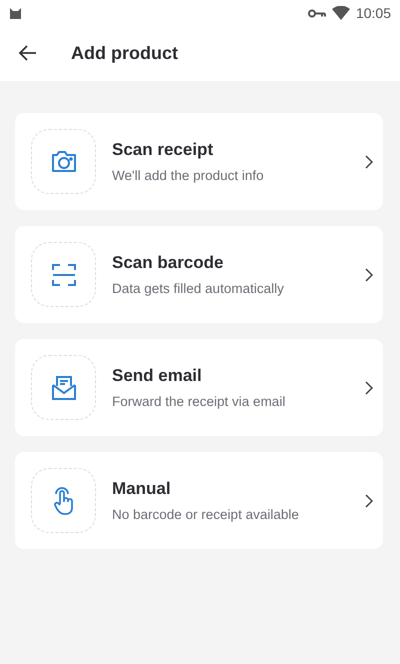 The width and height of the screenshot is (400, 664). I want to click on option-card: Scan receipt We'll add the product info, so click(199, 161).